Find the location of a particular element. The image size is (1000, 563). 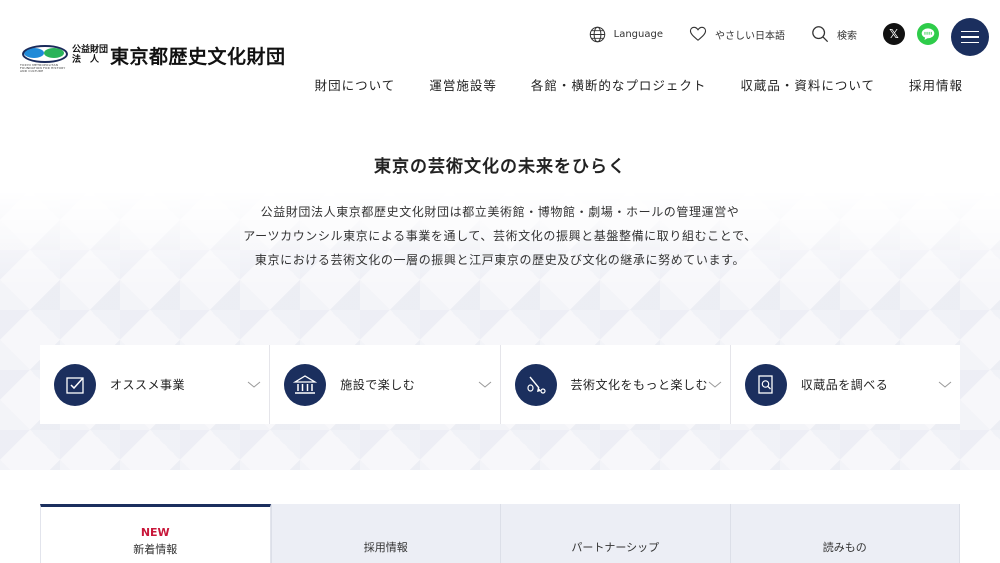

check-frame-icon is located at coordinates (75, 384).